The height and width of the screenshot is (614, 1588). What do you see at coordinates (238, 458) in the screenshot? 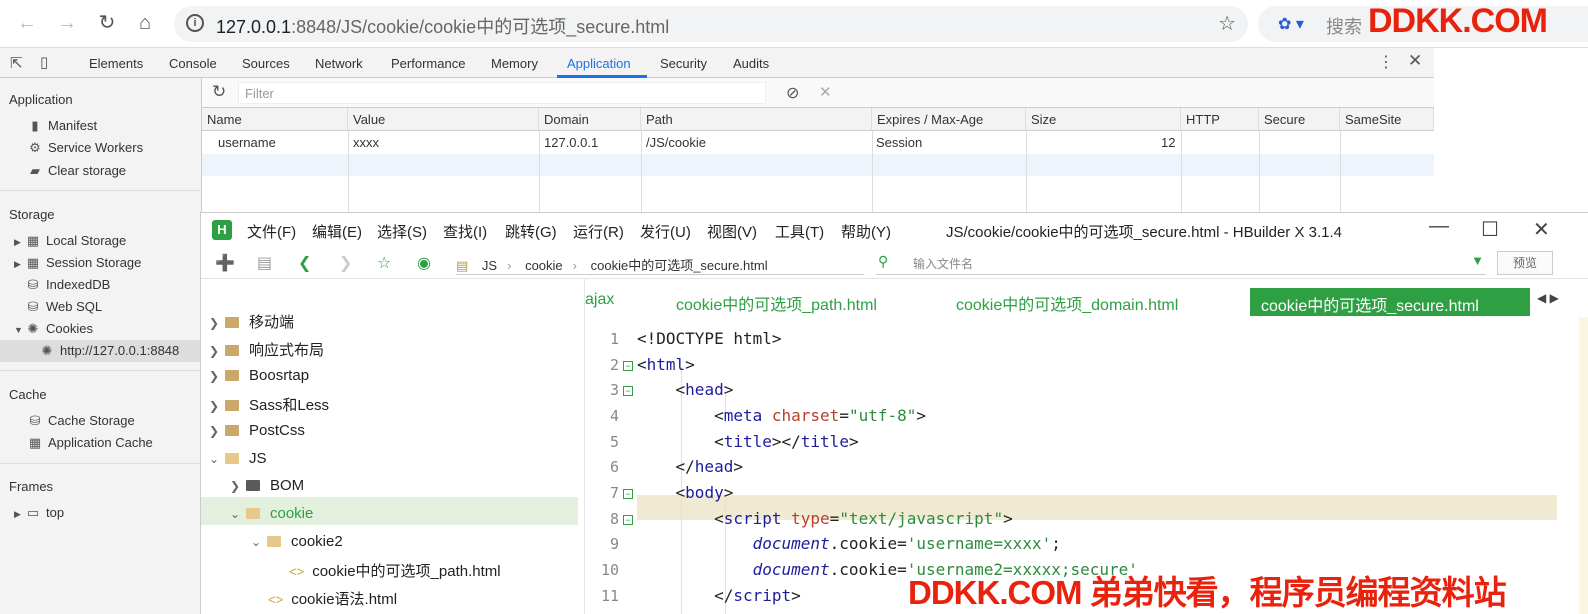
I see `tree-item-js: ⌄ JS` at bounding box center [238, 458].